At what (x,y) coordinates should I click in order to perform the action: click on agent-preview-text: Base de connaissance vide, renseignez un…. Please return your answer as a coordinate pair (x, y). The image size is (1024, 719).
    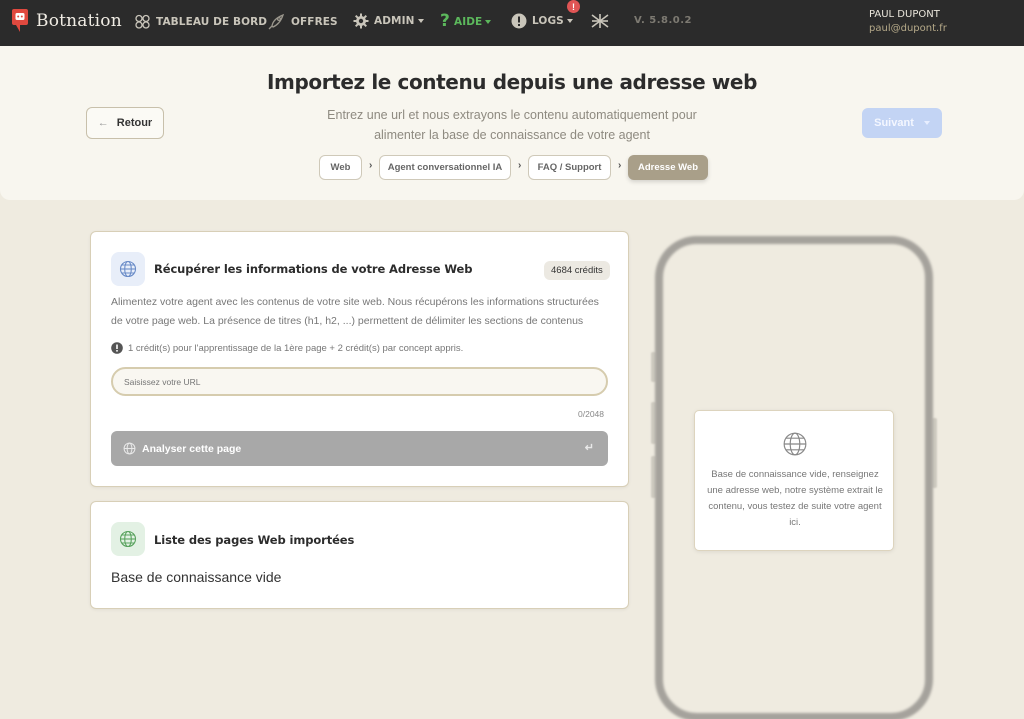
    Looking at the image, I should click on (795, 498).